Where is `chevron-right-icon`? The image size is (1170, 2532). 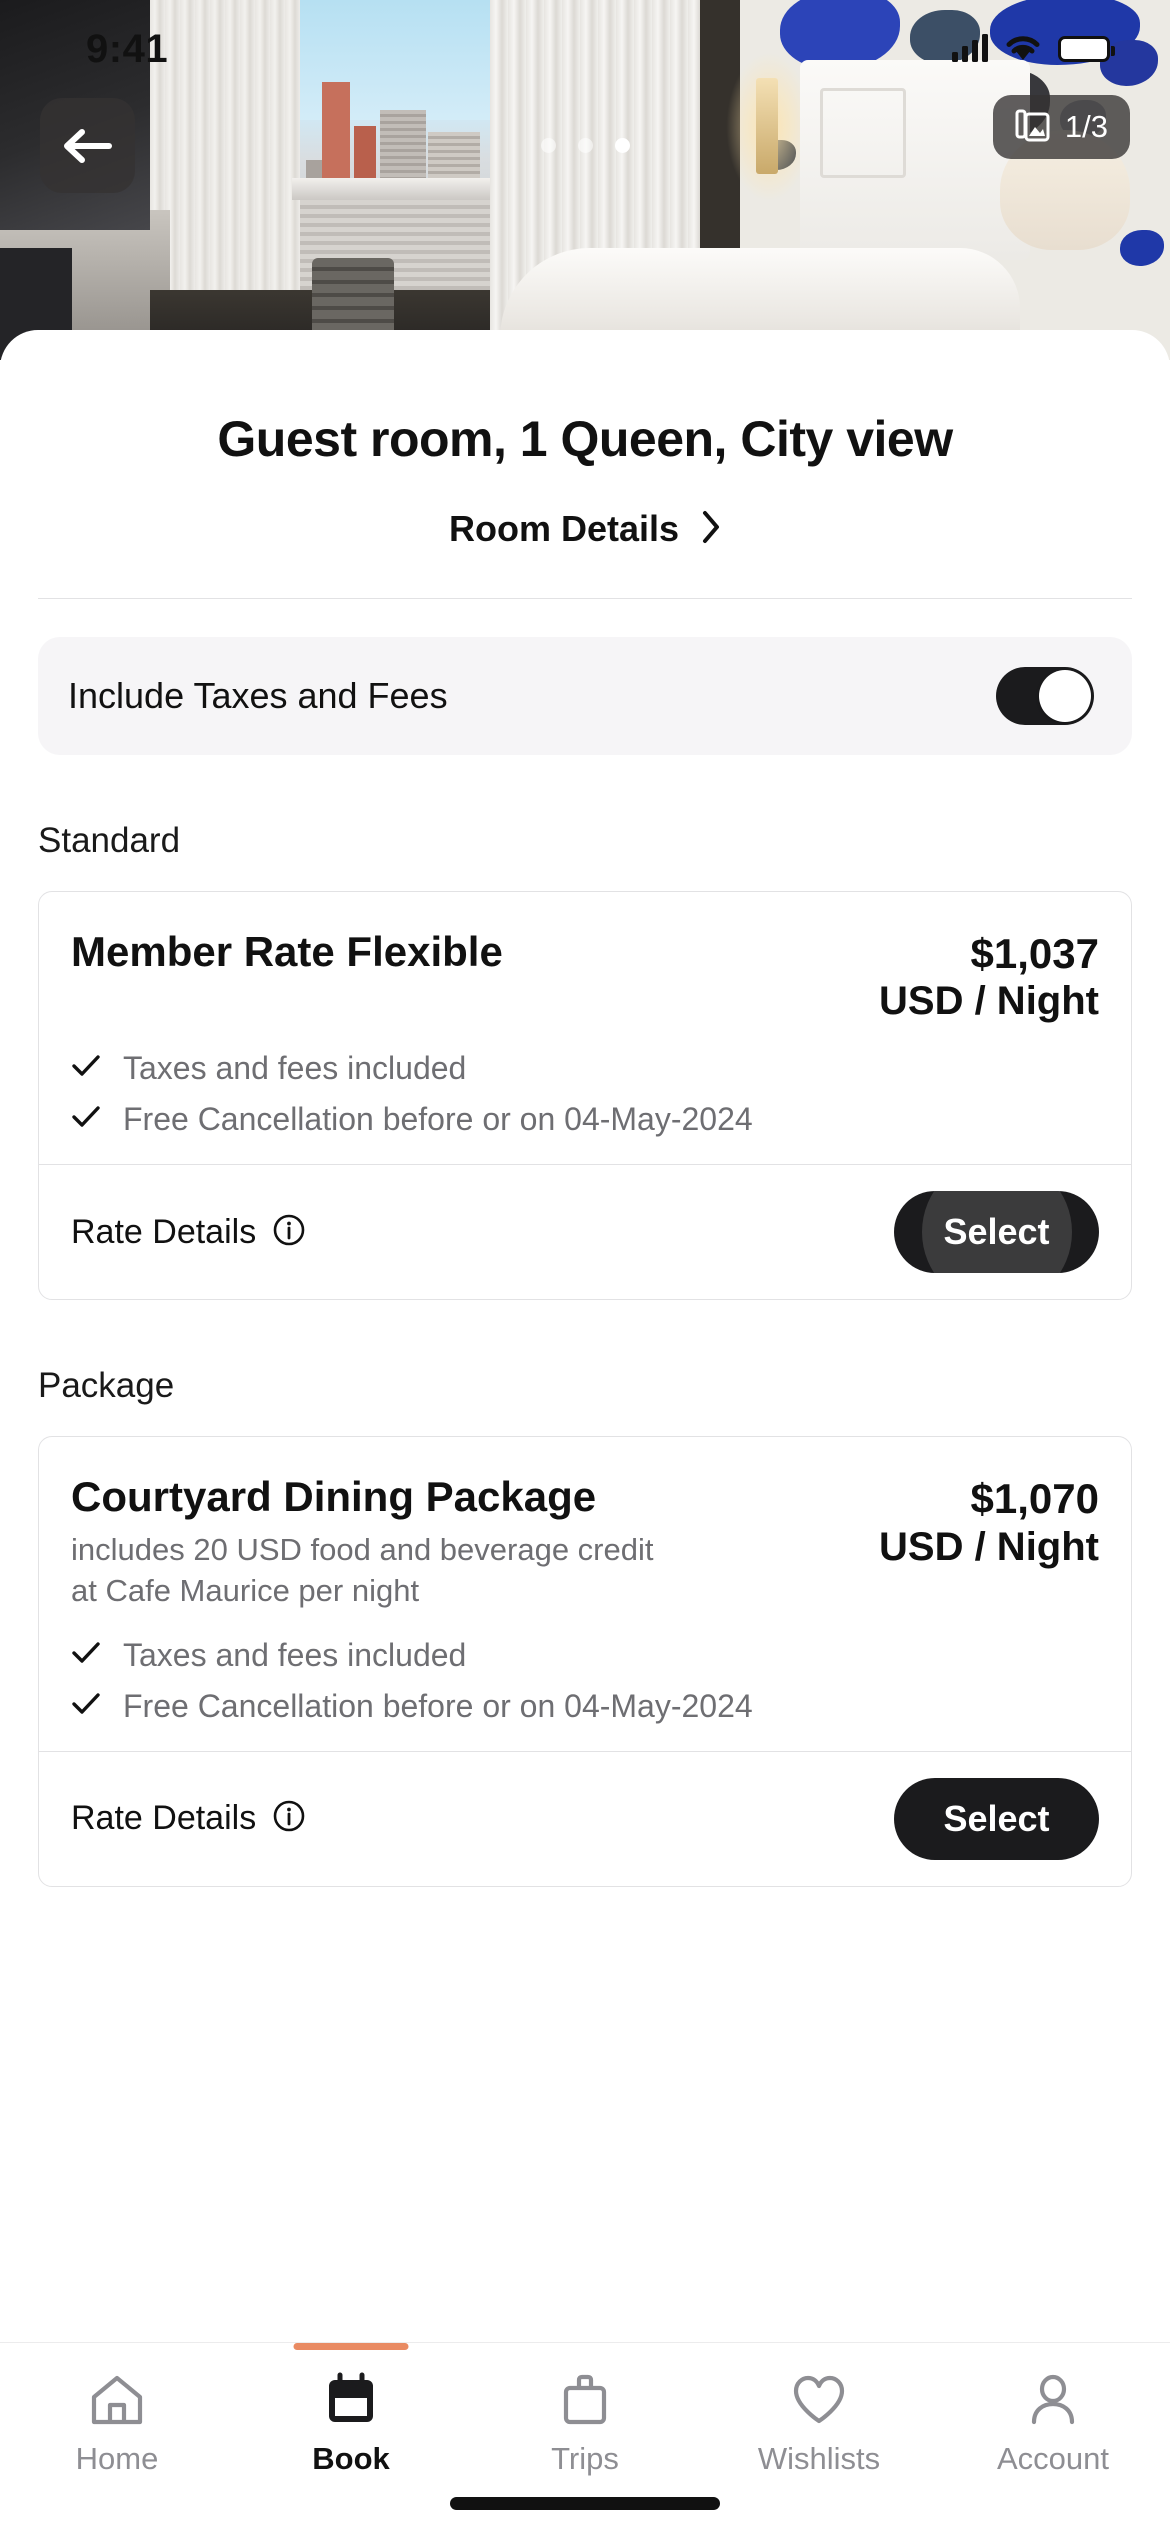 chevron-right-icon is located at coordinates (711, 529).